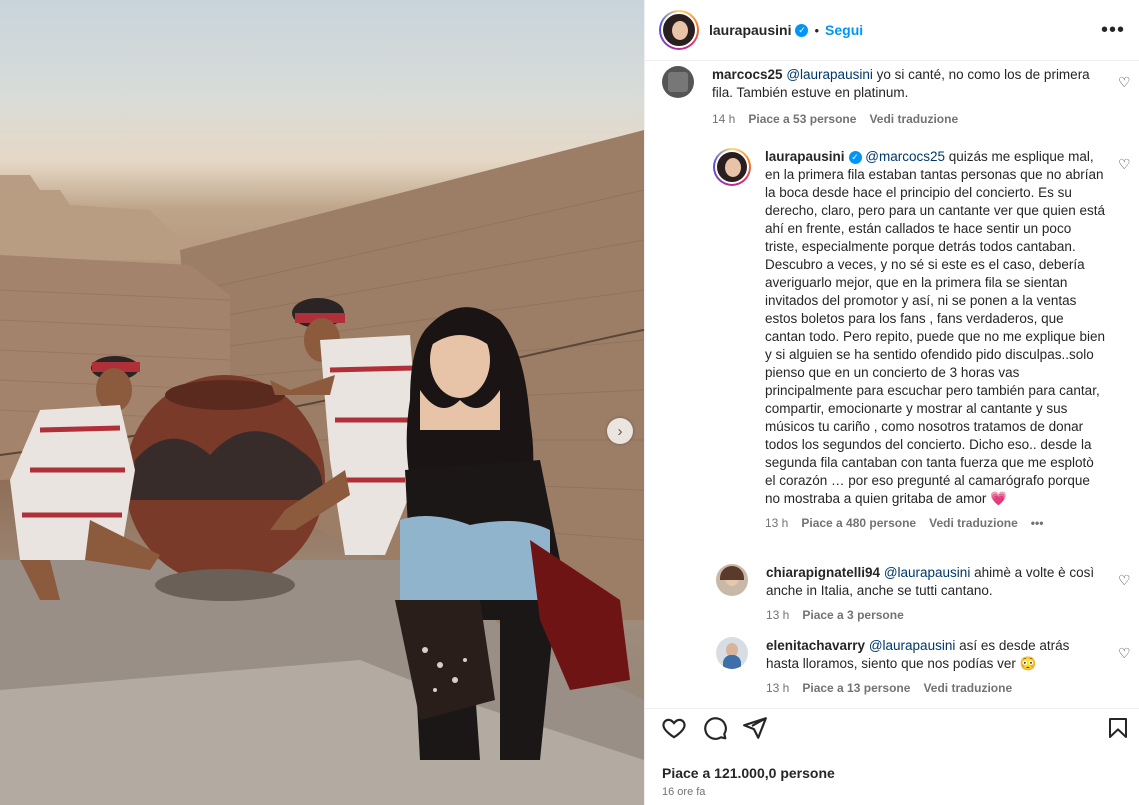 Image resolution: width=1139 pixels, height=805 pixels. What do you see at coordinates (815, 645) in the screenshot?
I see `comment-username: elenitachavarry` at bounding box center [815, 645].